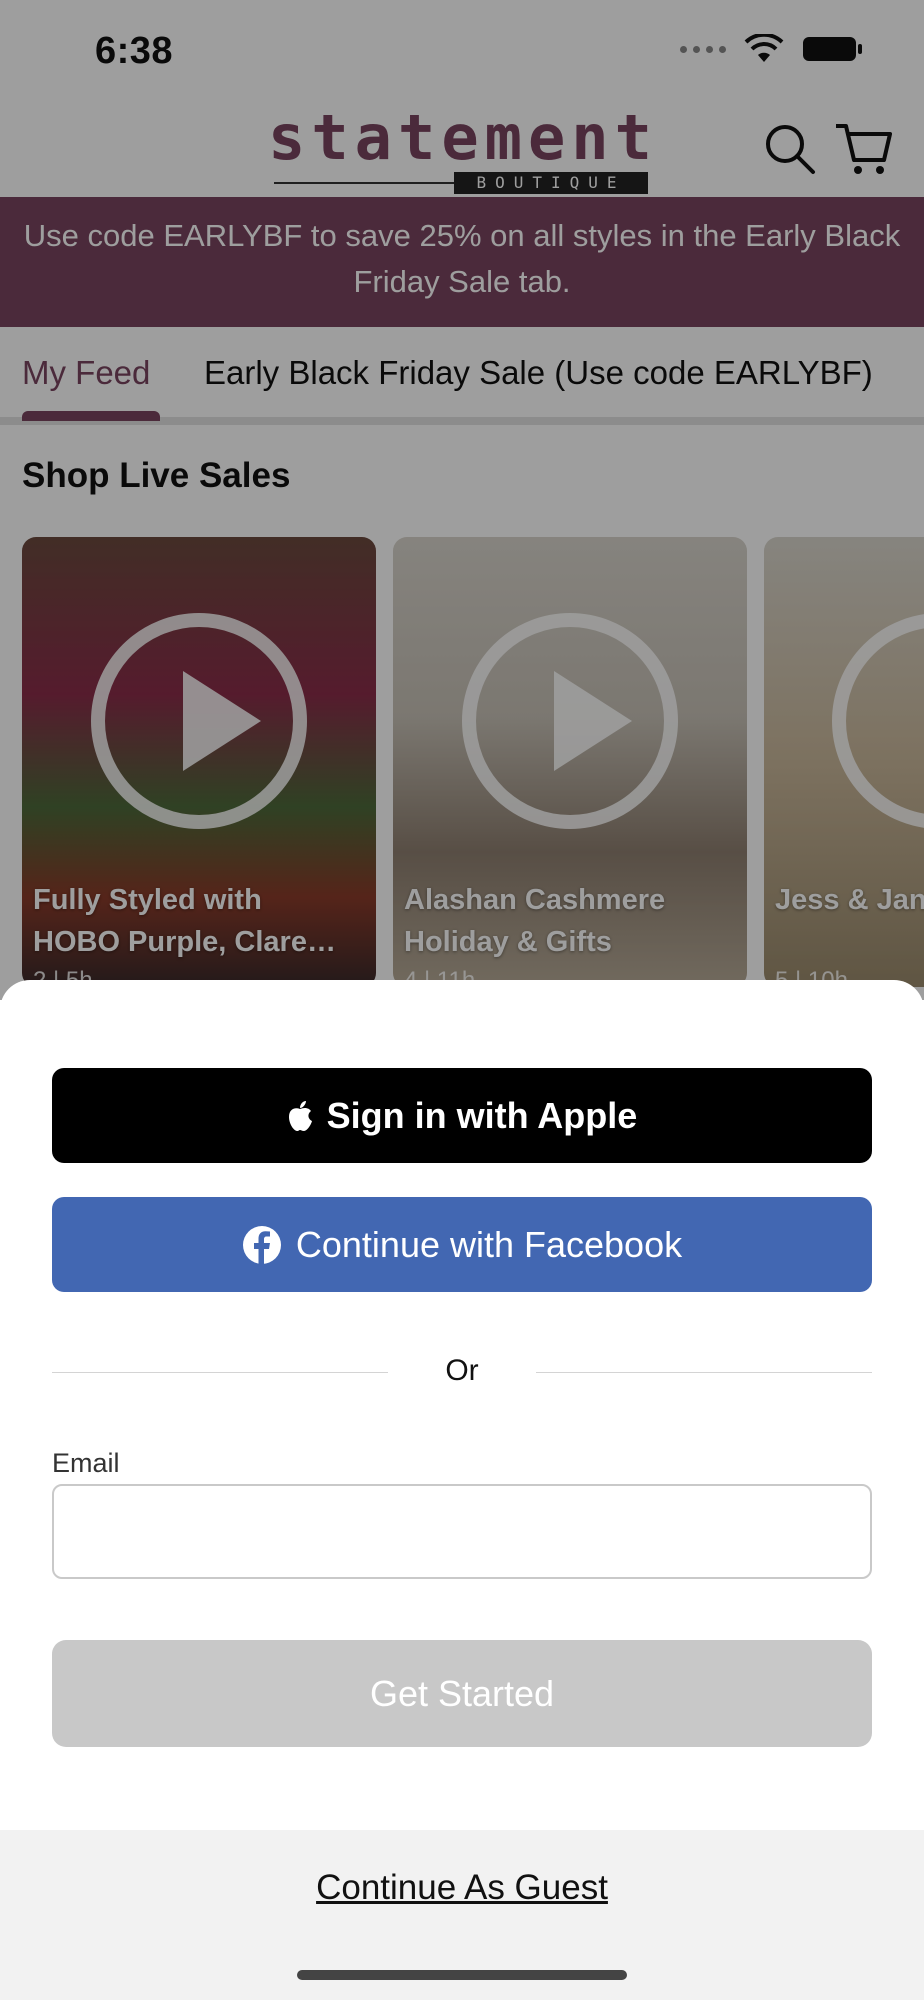  What do you see at coordinates (300, 1115) in the screenshot?
I see `apple-icon` at bounding box center [300, 1115].